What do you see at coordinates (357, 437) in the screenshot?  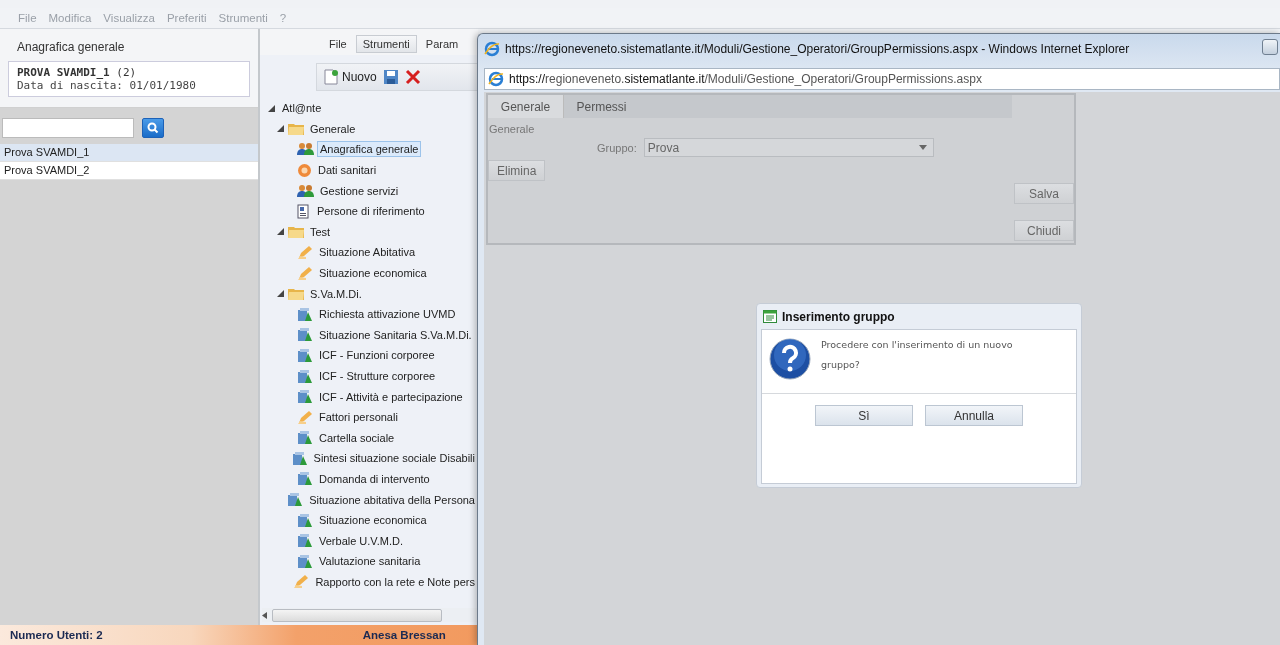 I see `tree-item: Cartella sociale` at bounding box center [357, 437].